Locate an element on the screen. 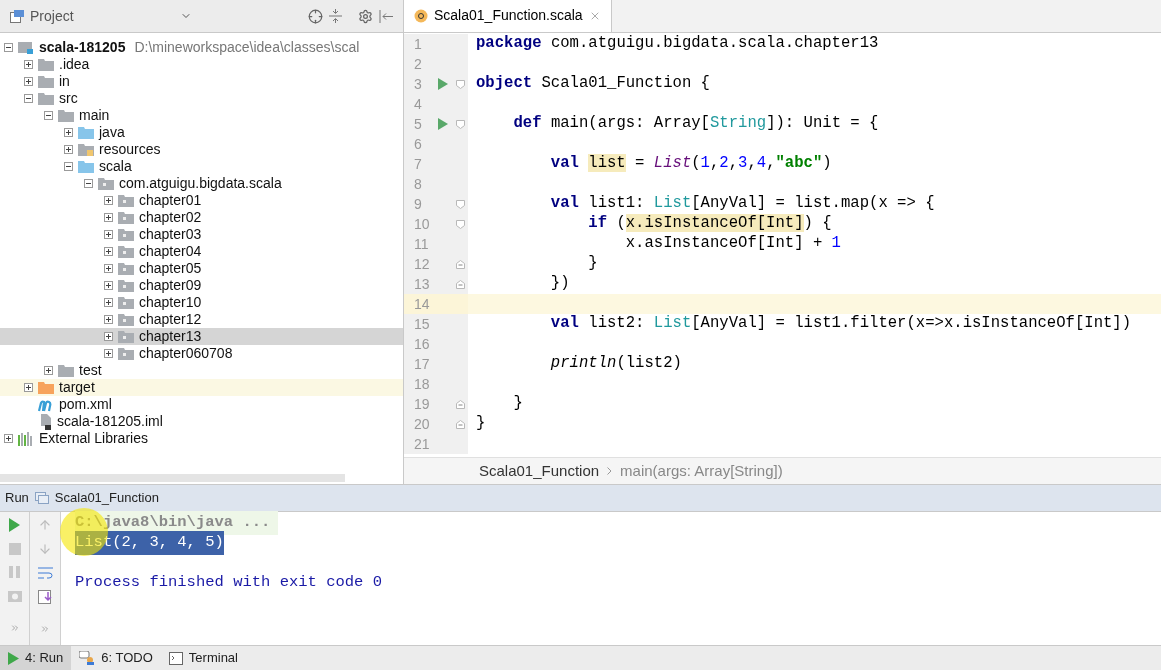  tool-window-tab: 4: Run is located at coordinates (36, 657).